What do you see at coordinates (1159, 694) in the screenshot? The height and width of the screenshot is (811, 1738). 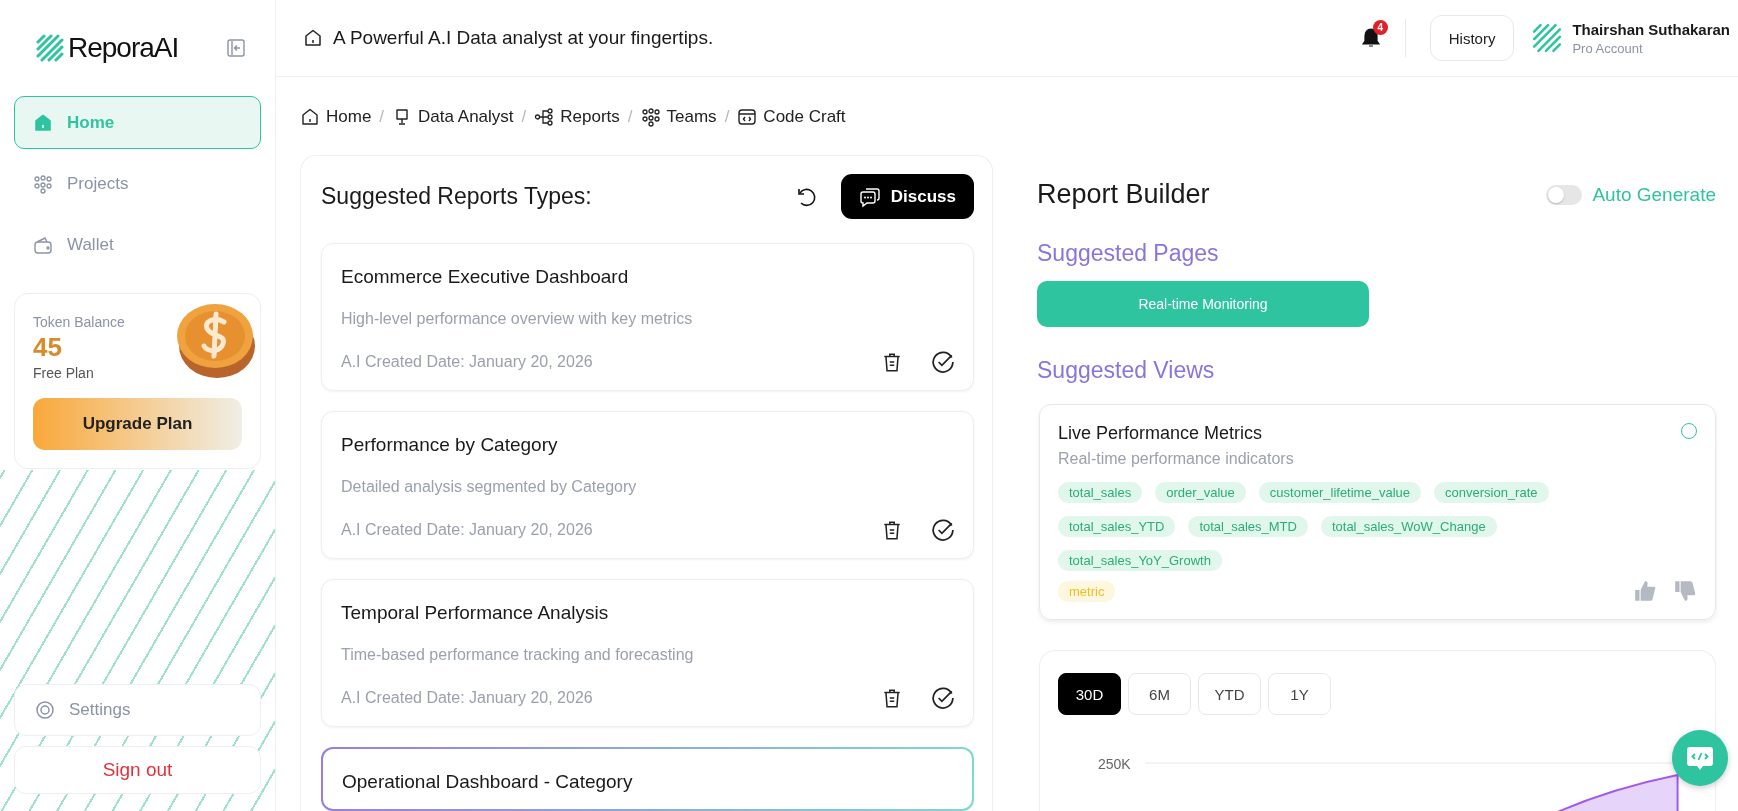 I see `range-tab: 6M` at bounding box center [1159, 694].